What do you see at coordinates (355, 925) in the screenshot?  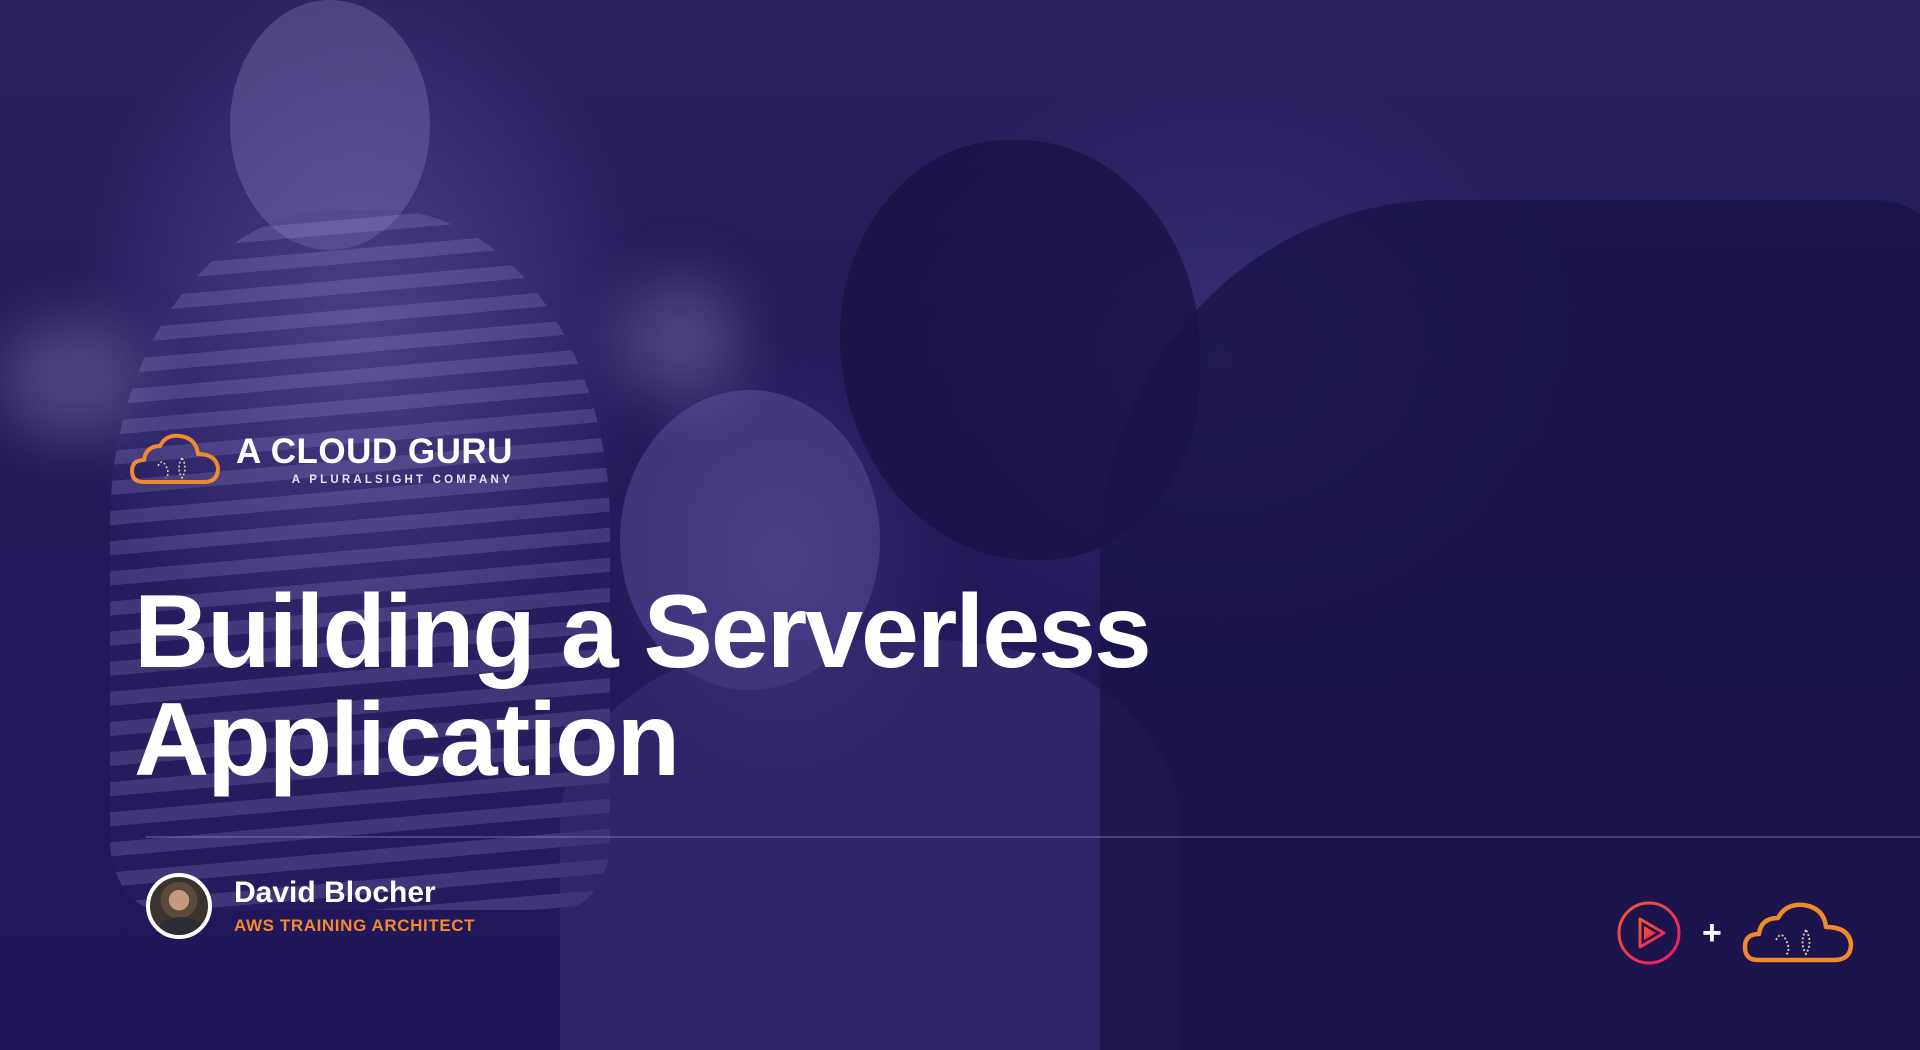 I see `author-role: AWS TRAINING ARCHITECT` at bounding box center [355, 925].